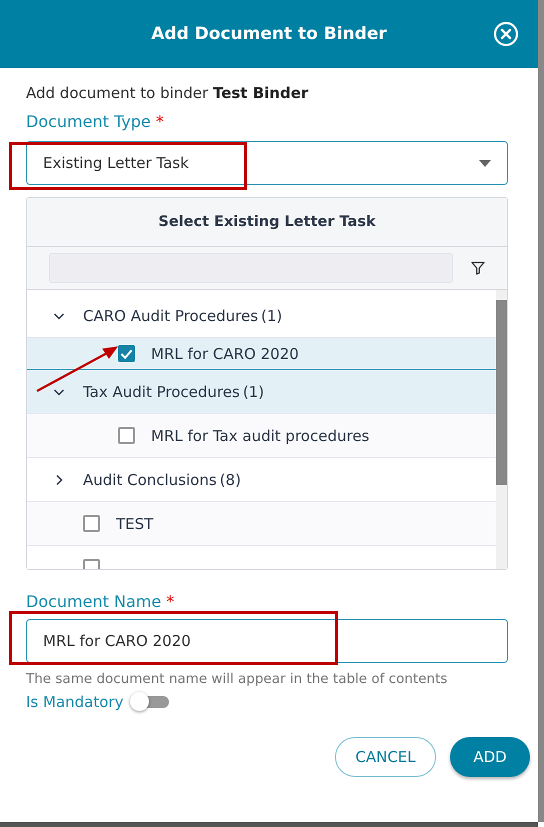 This screenshot has height=827, width=544. Describe the element at coordinates (94, 601) in the screenshot. I see `field-label: Document Name` at that location.